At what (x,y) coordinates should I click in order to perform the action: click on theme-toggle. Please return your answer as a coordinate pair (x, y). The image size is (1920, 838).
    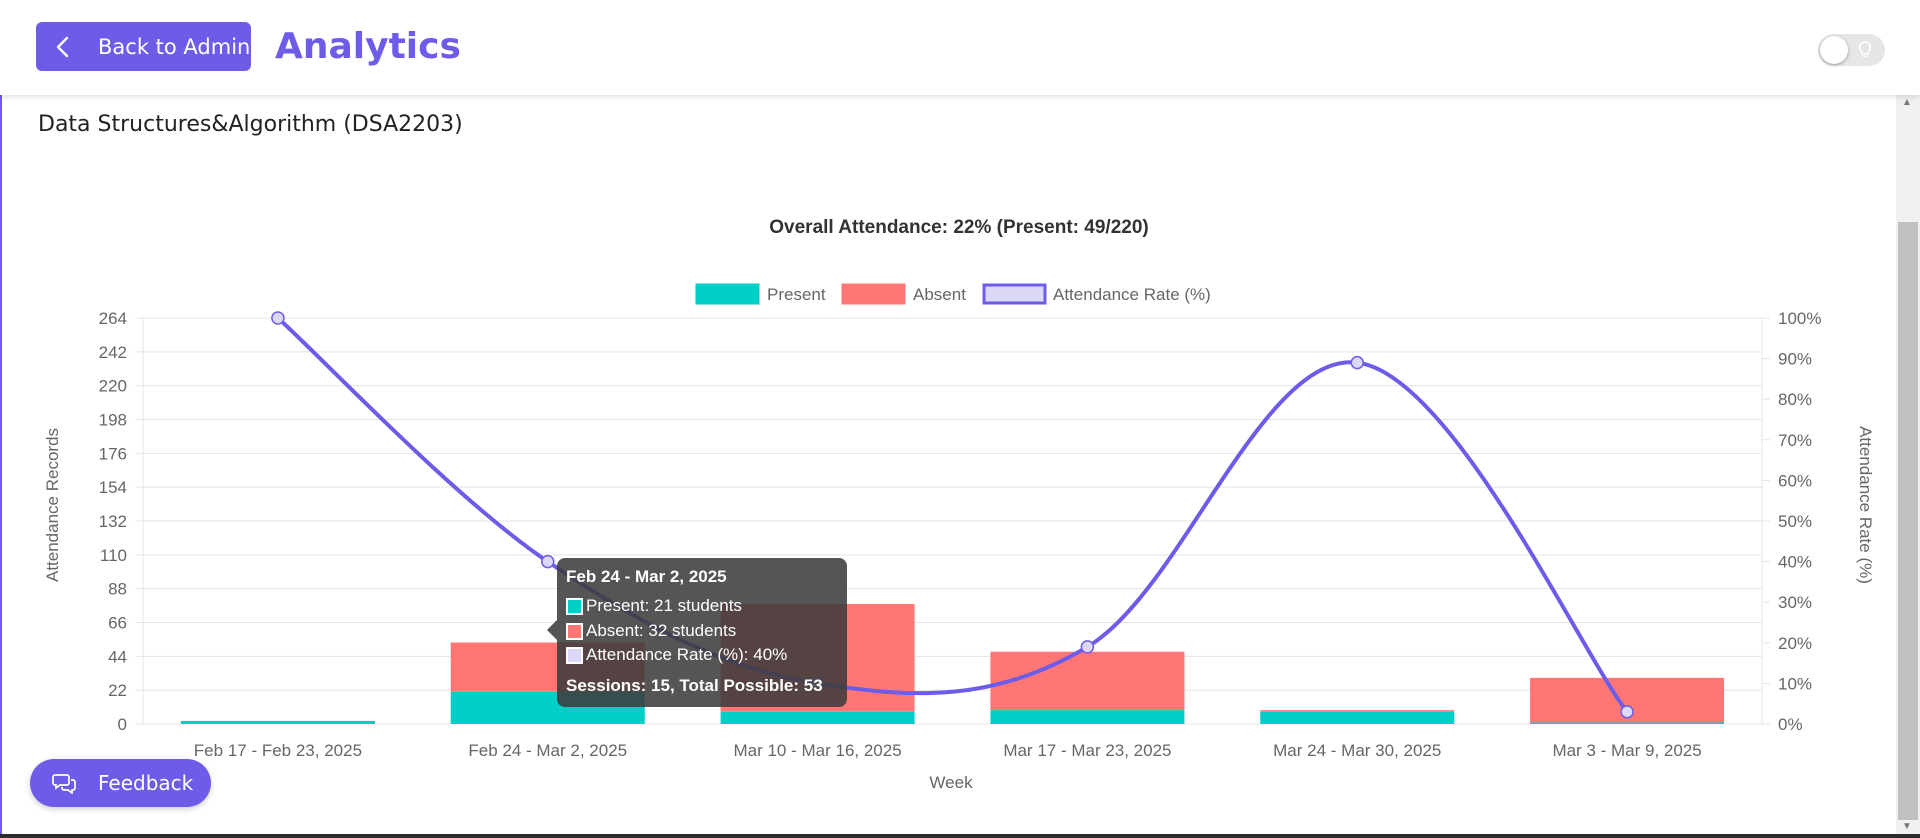
    Looking at the image, I should click on (1851, 50).